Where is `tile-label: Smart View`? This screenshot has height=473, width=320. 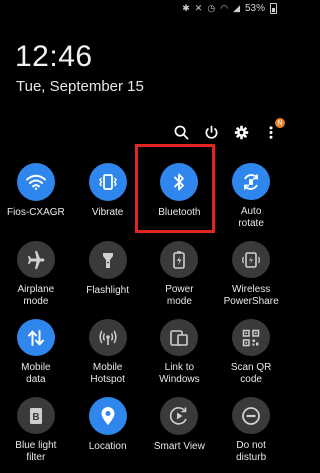
tile-label: Smart View is located at coordinates (179, 446).